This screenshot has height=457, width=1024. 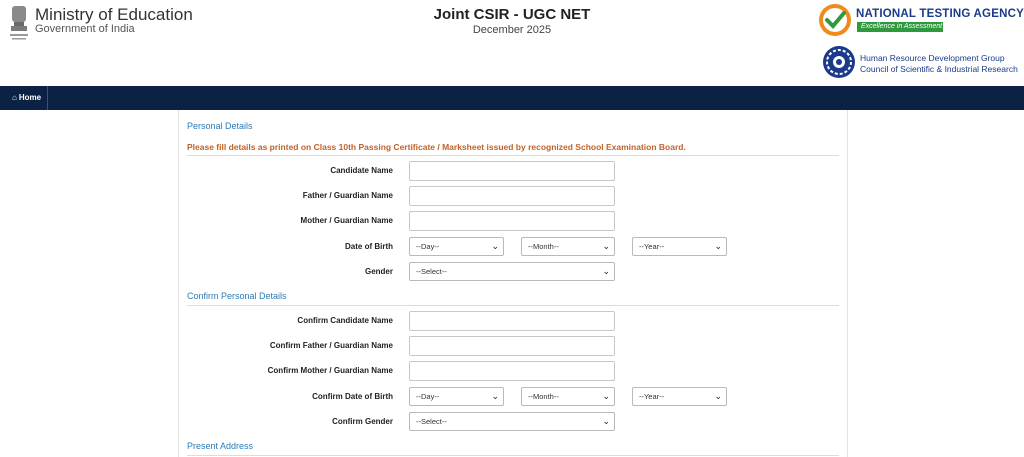 I want to click on dob-year-select: --Year-- ⌄, so click(x=679, y=246).